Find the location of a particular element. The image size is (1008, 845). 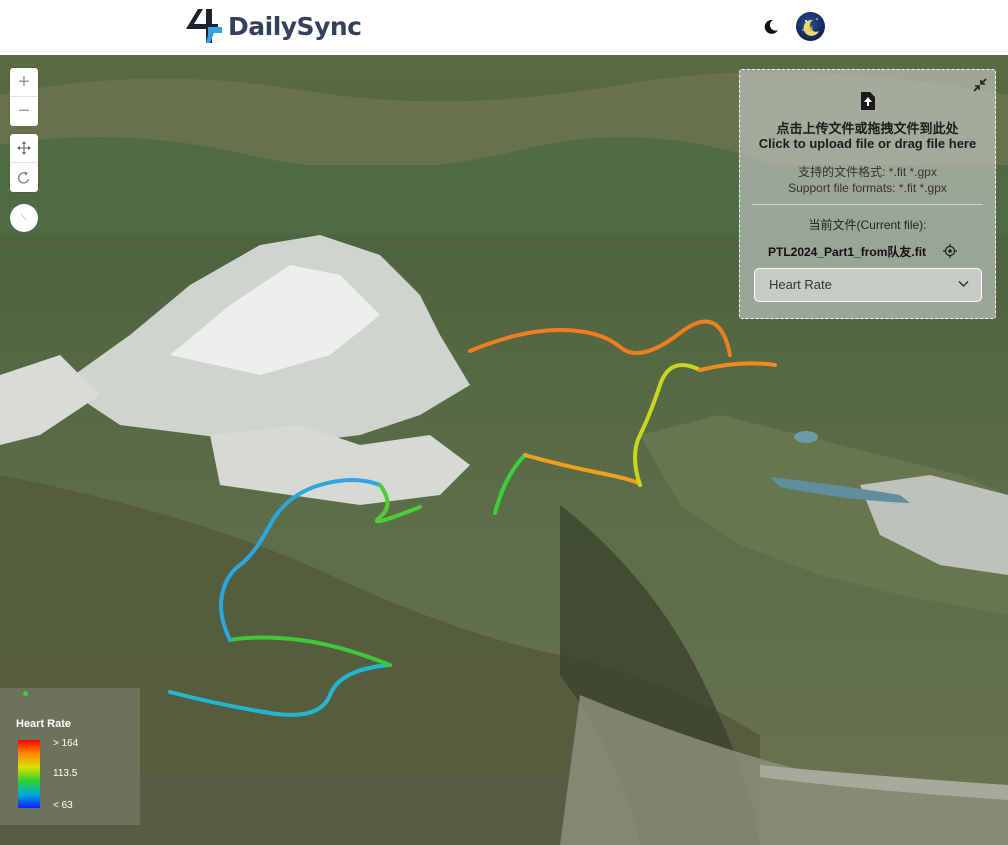

metric-select: Heart Rate is located at coordinates (868, 285).